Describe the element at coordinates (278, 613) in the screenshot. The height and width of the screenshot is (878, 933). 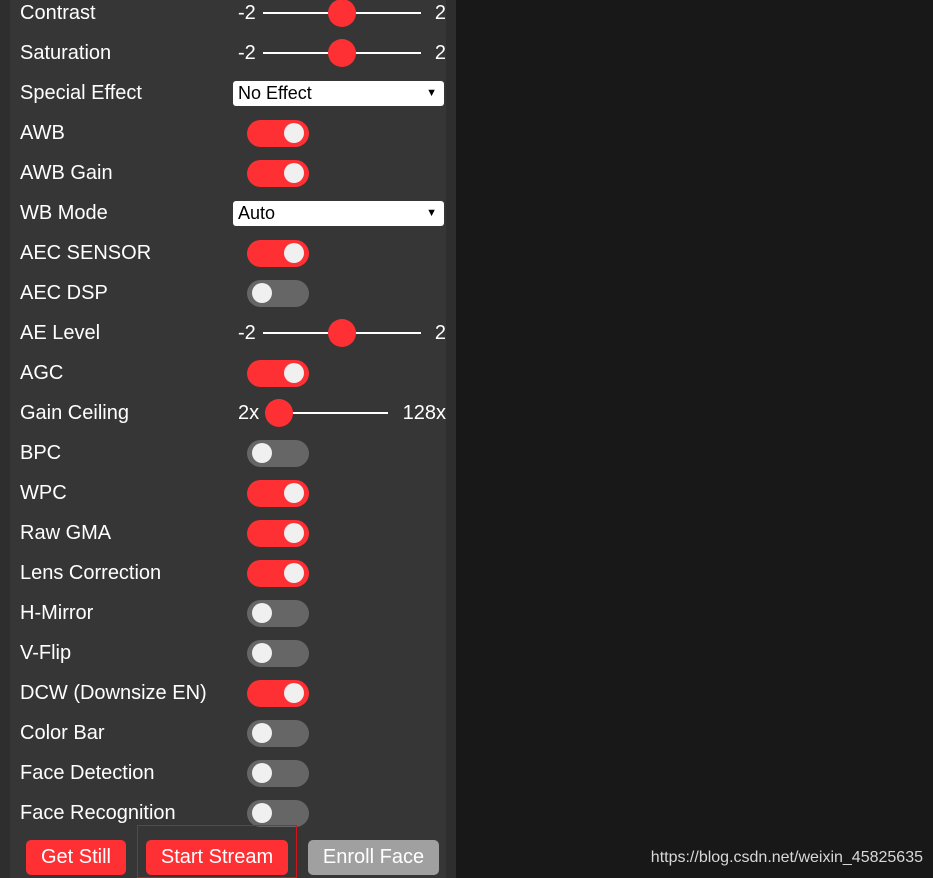
I see `h-mirror-toggle` at that location.